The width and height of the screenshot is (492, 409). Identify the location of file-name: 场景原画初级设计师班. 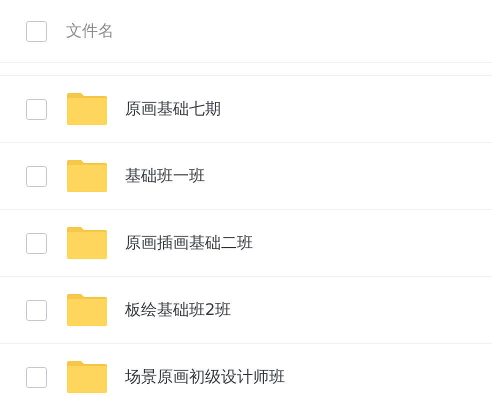
(205, 377).